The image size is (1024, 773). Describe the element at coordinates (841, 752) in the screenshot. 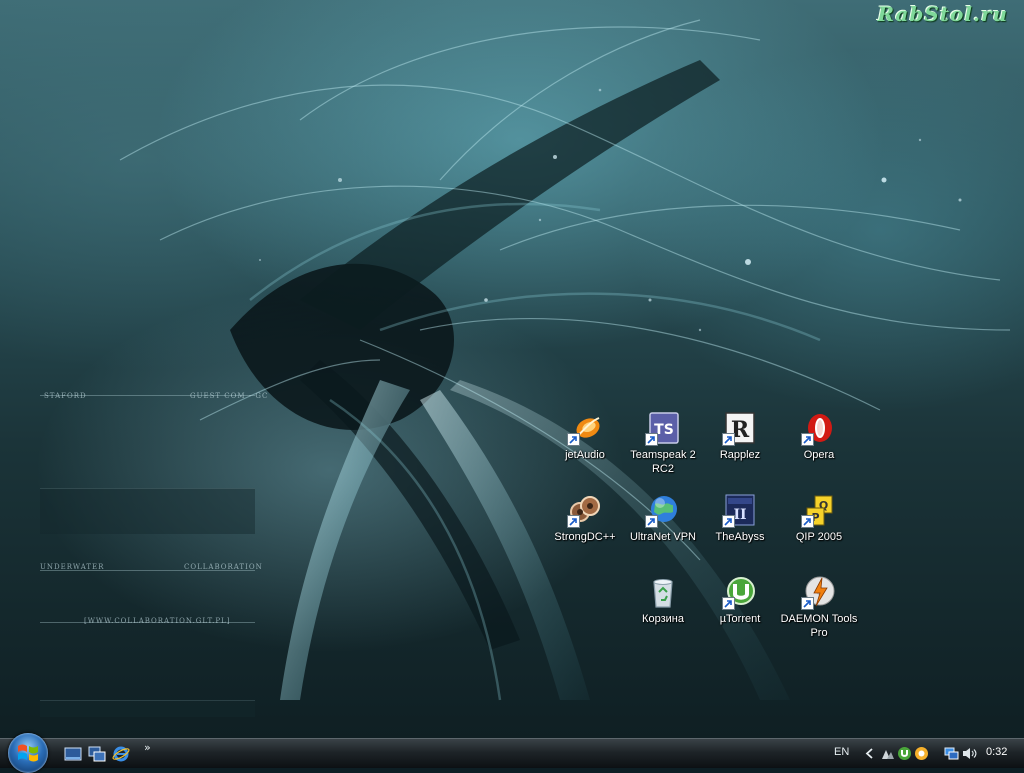

I see `language-indicator: EN` at that location.